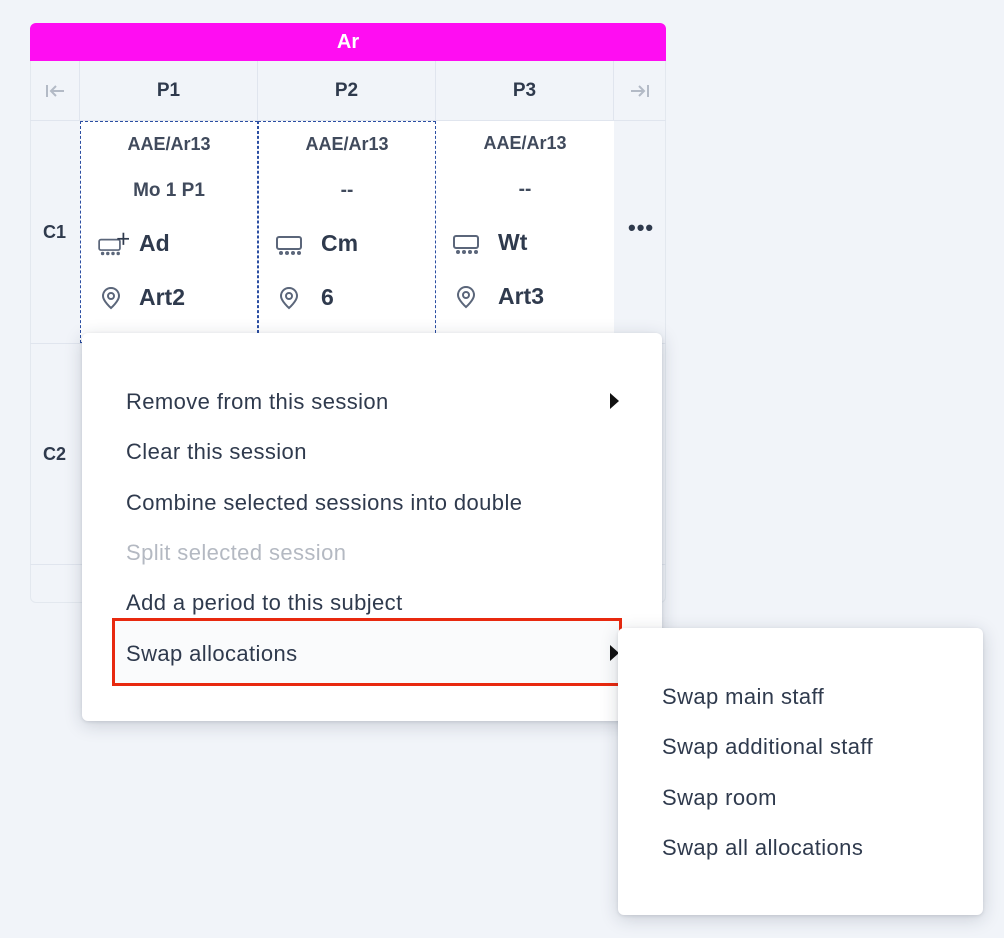 The width and height of the screenshot is (1004, 938). I want to click on room-code: Art3, so click(521, 296).